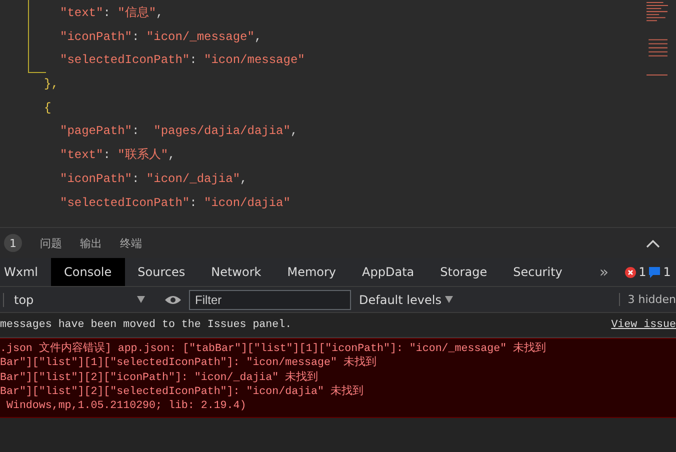  I want to click on eye-icon, so click(173, 299).